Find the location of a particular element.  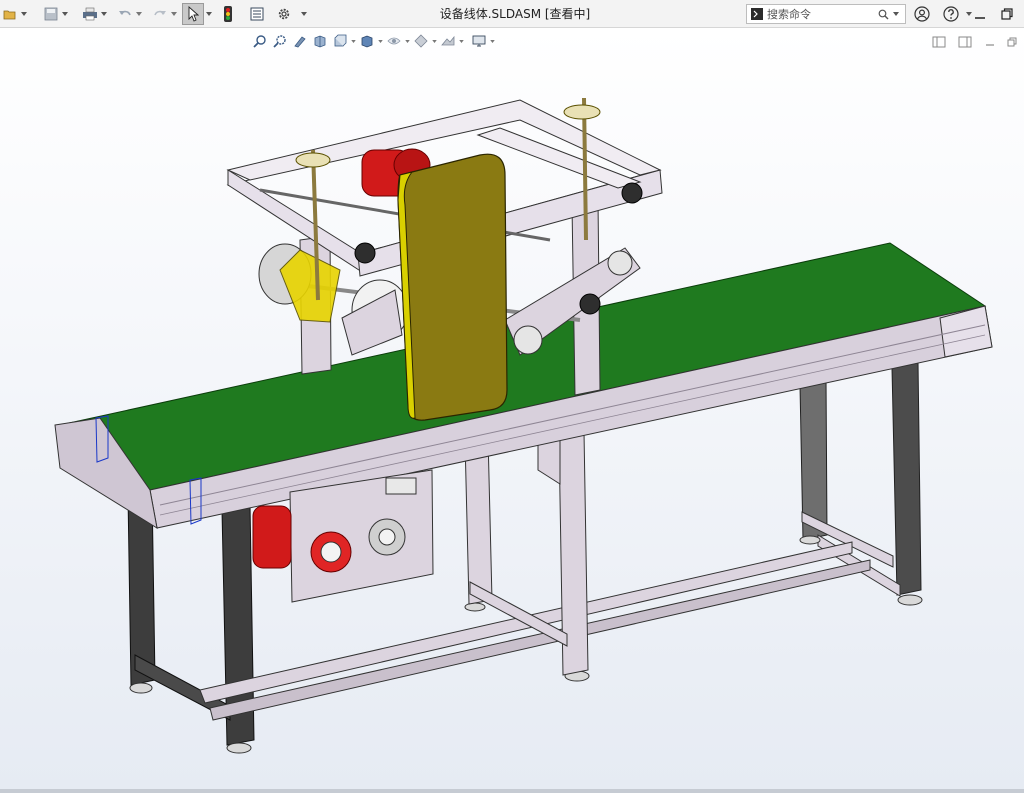

status-edge is located at coordinates (512, 791).